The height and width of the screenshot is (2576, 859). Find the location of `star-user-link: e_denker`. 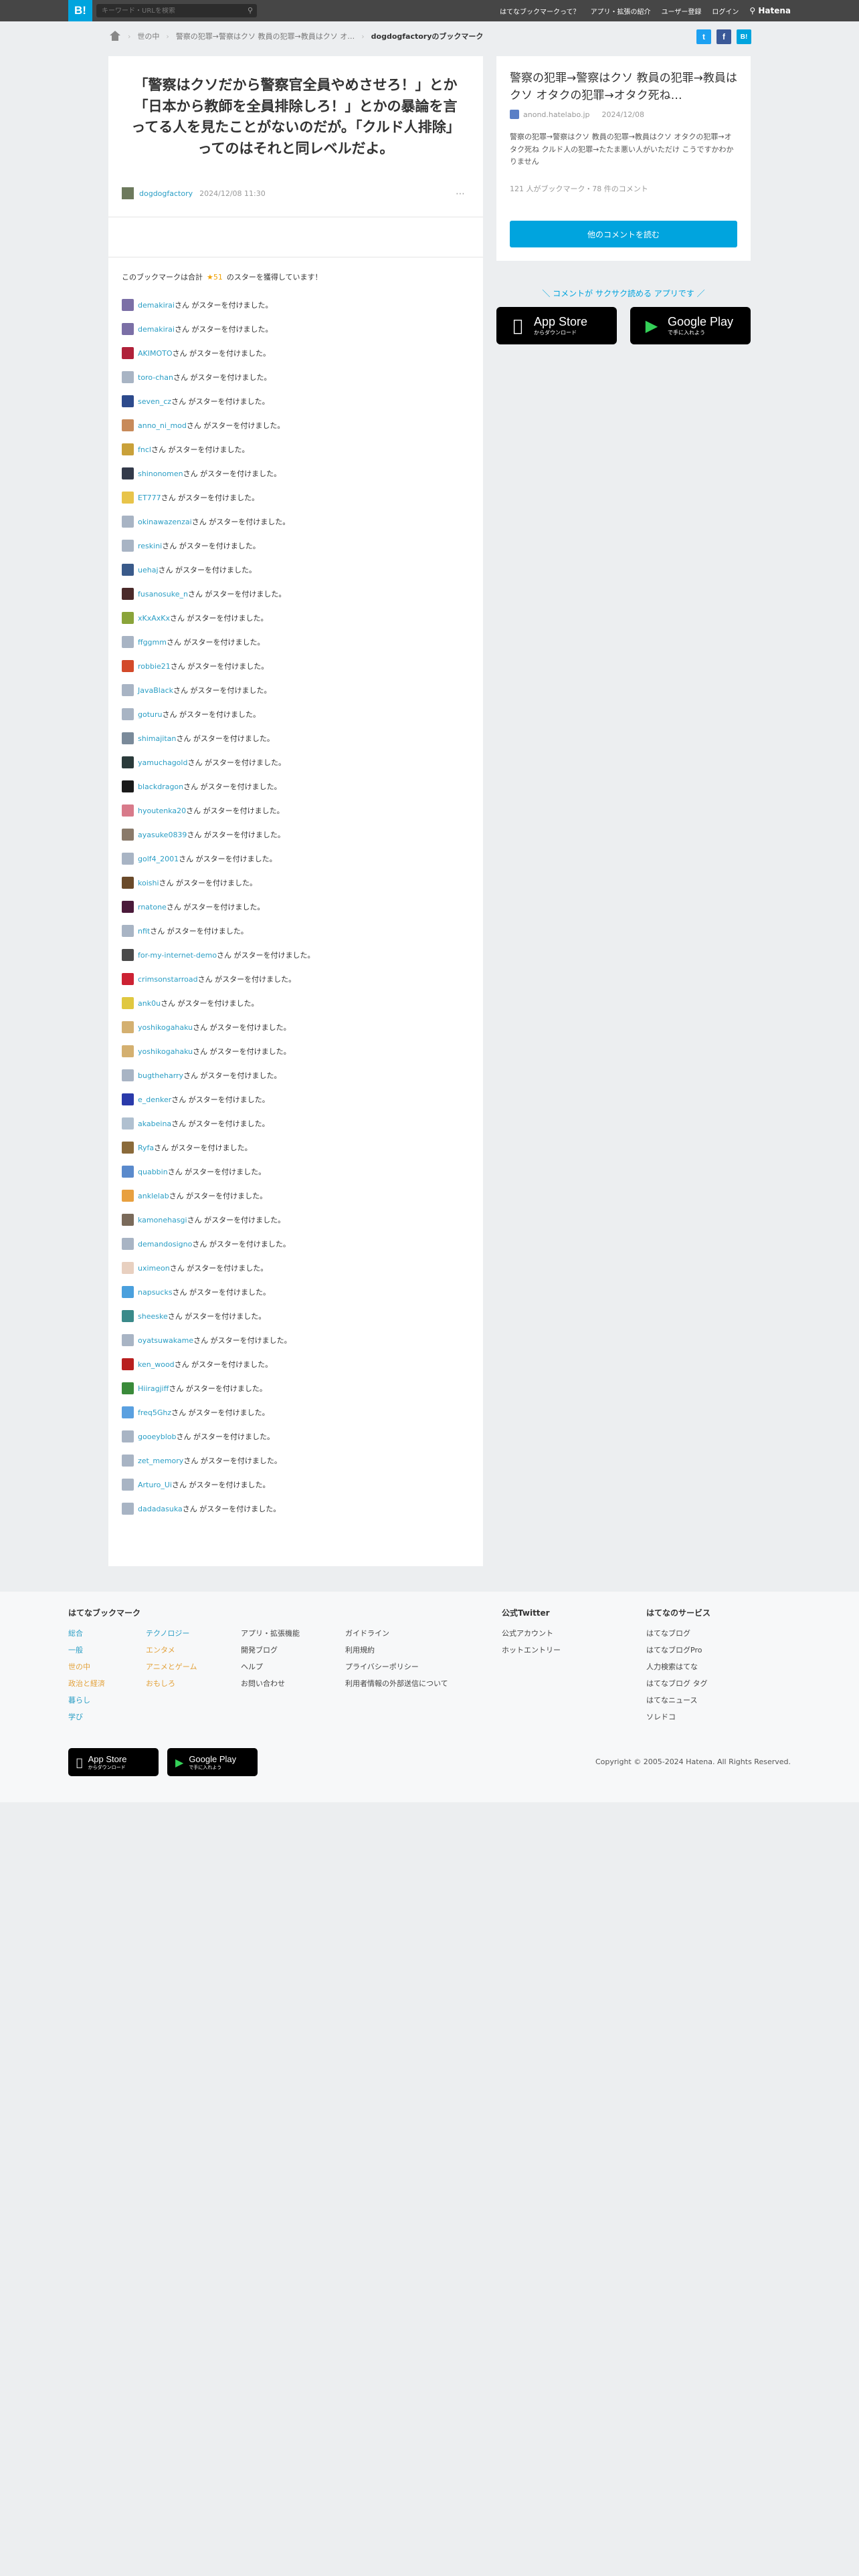

star-user-link: e_denker is located at coordinates (154, 1099).